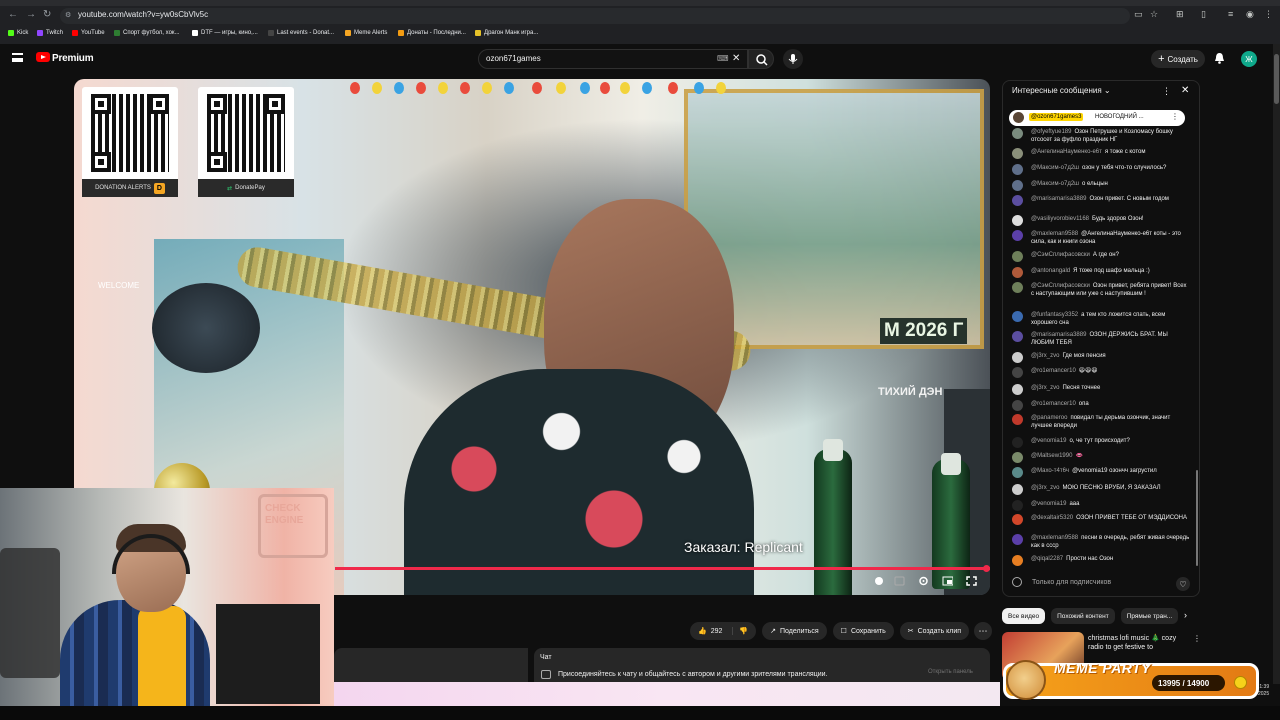 This screenshot has height=720, width=1280. Describe the element at coordinates (1060, 219) in the screenshot. I see `chat-author: @vasiliyvorobiev1168` at that location.